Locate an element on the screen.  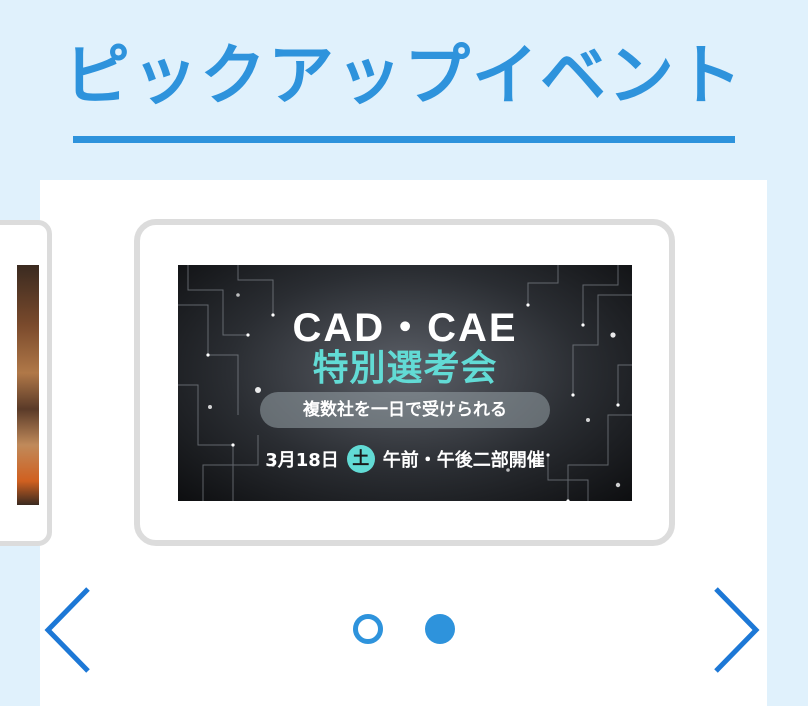
event-date: 3月18日 is located at coordinates (302, 460).